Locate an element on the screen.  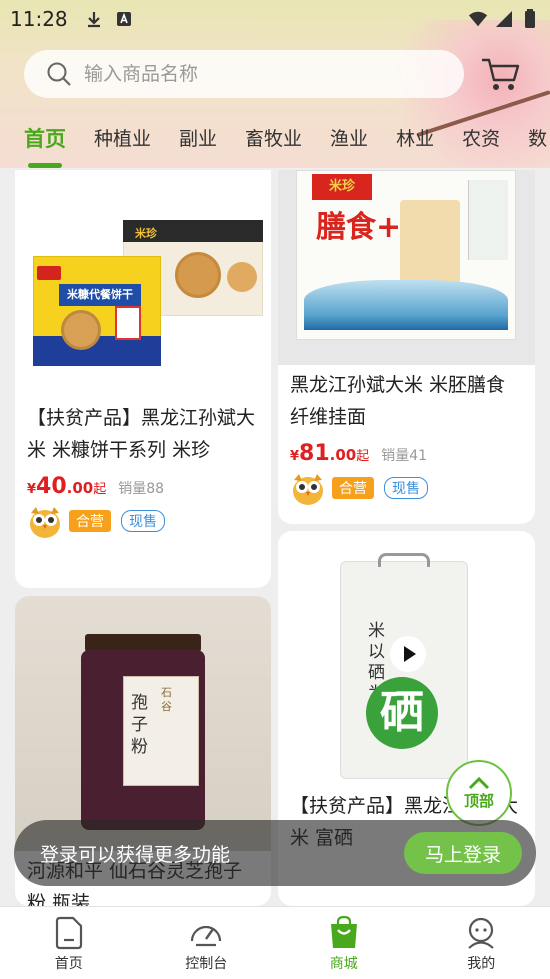
nav-mine: 我的 is located at coordinates (481, 943).